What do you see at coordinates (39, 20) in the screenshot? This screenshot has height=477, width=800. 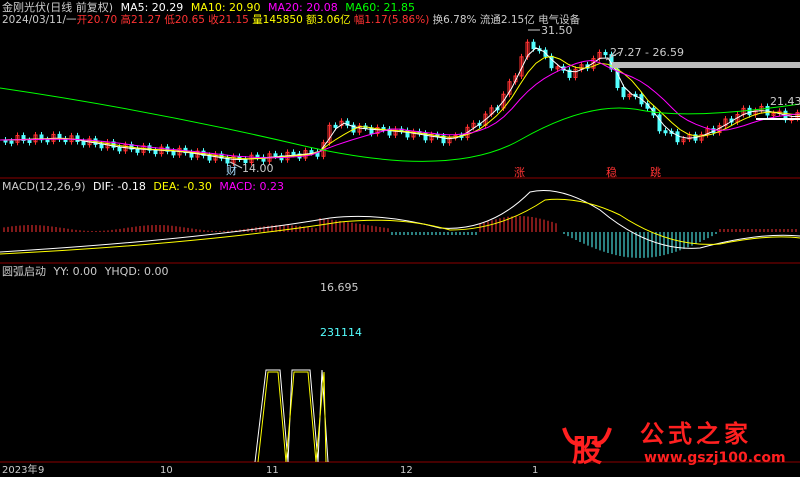 I see `date-label: 2024/03/11/一` at bounding box center [39, 20].